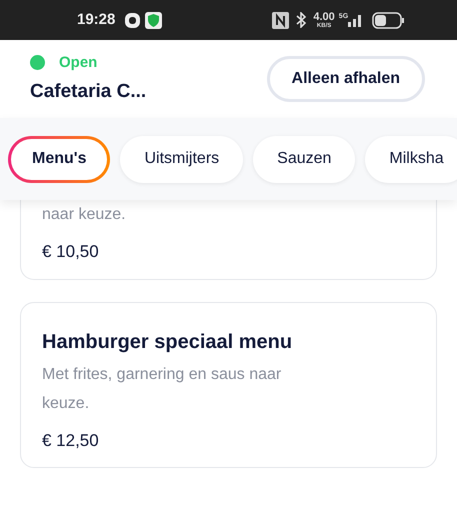  What do you see at coordinates (78, 62) in the screenshot?
I see `open-status: Open` at bounding box center [78, 62].